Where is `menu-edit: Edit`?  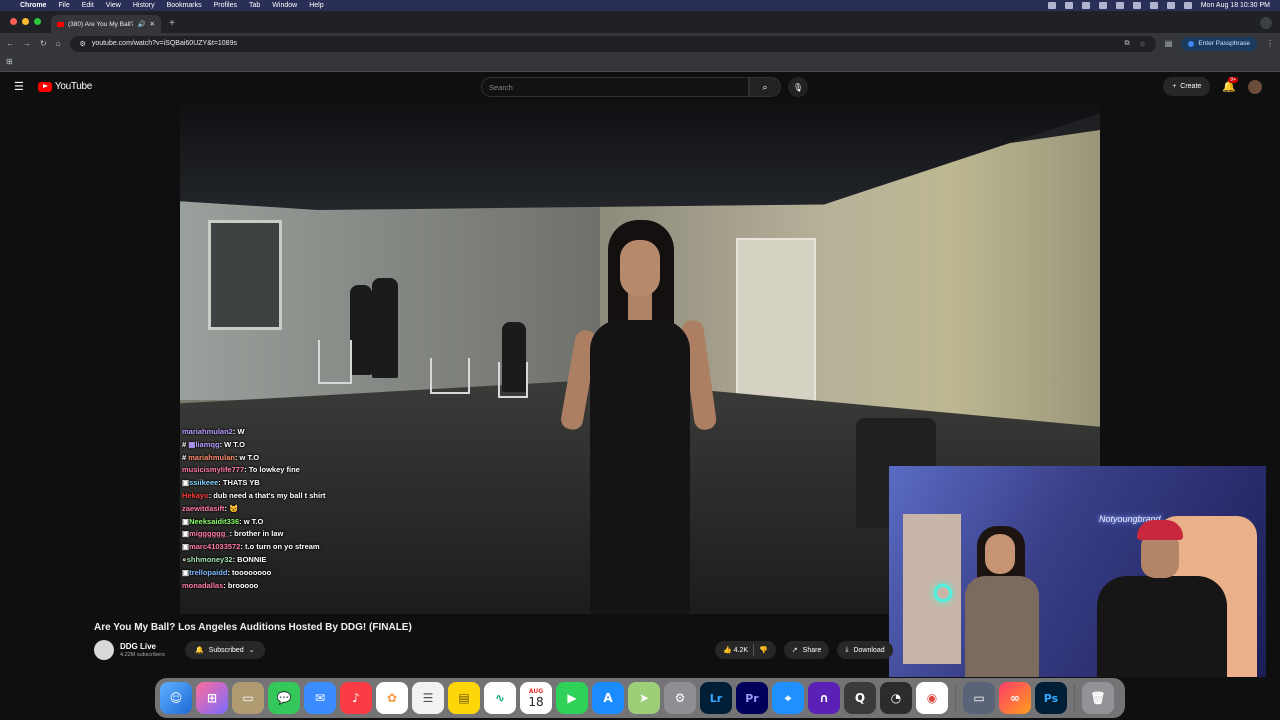
menu-edit: Edit is located at coordinates (88, 5).